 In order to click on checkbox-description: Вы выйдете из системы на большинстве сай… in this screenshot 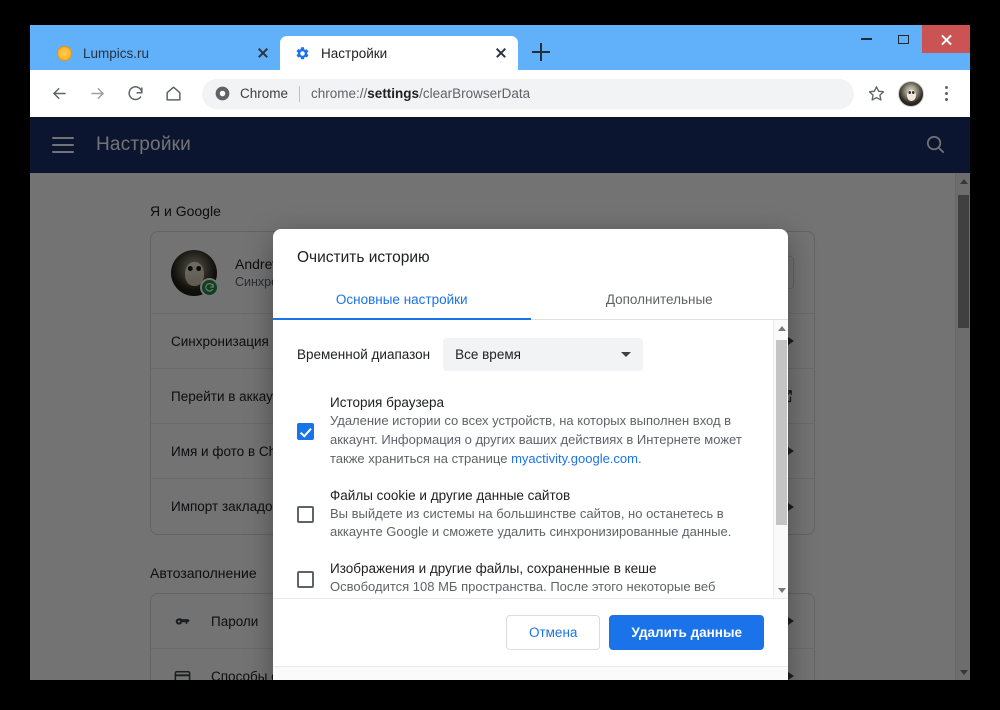, I will do `click(531, 522)`.